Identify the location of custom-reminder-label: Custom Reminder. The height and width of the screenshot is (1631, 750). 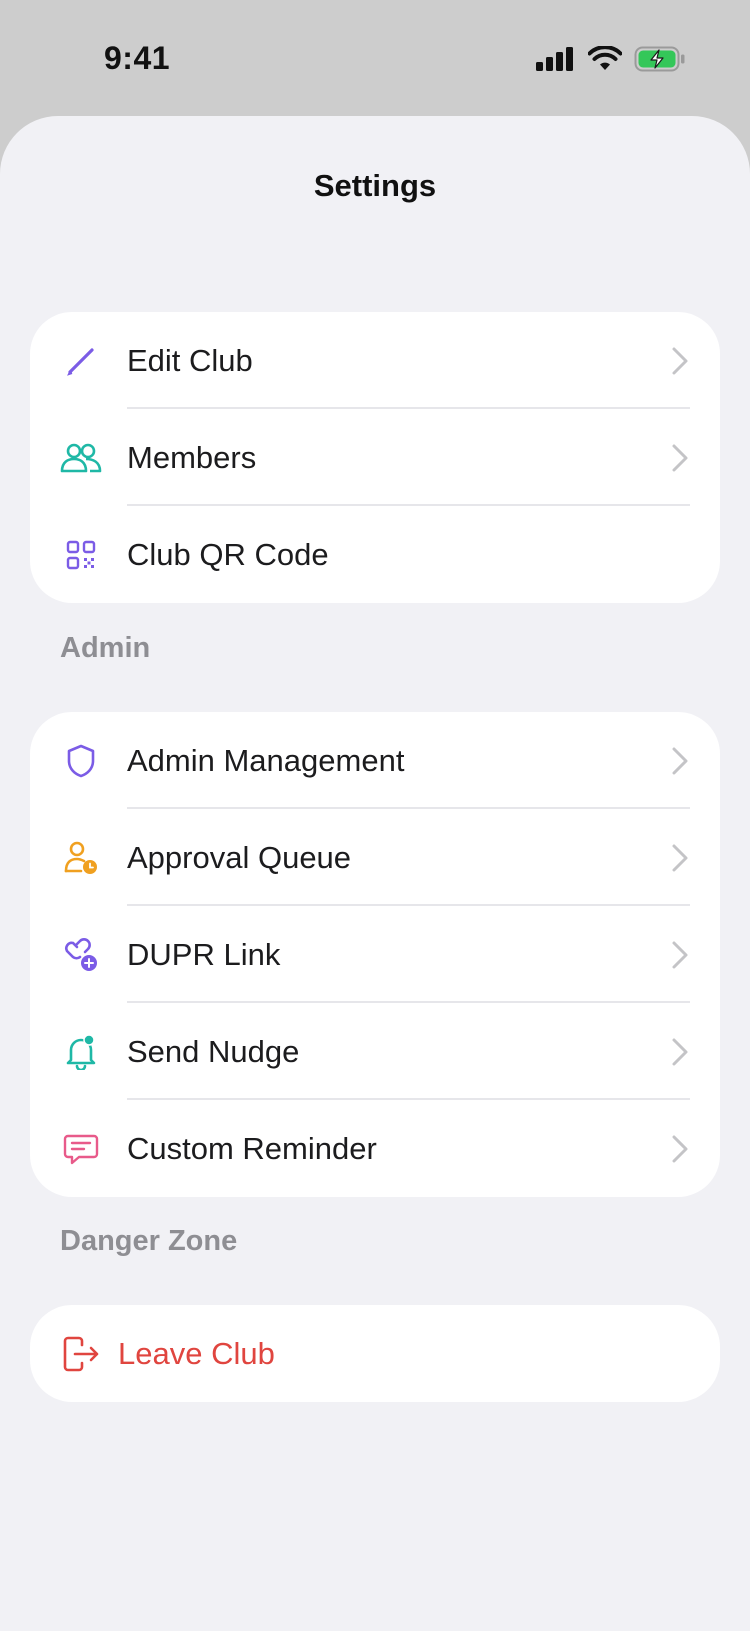
(252, 1148).